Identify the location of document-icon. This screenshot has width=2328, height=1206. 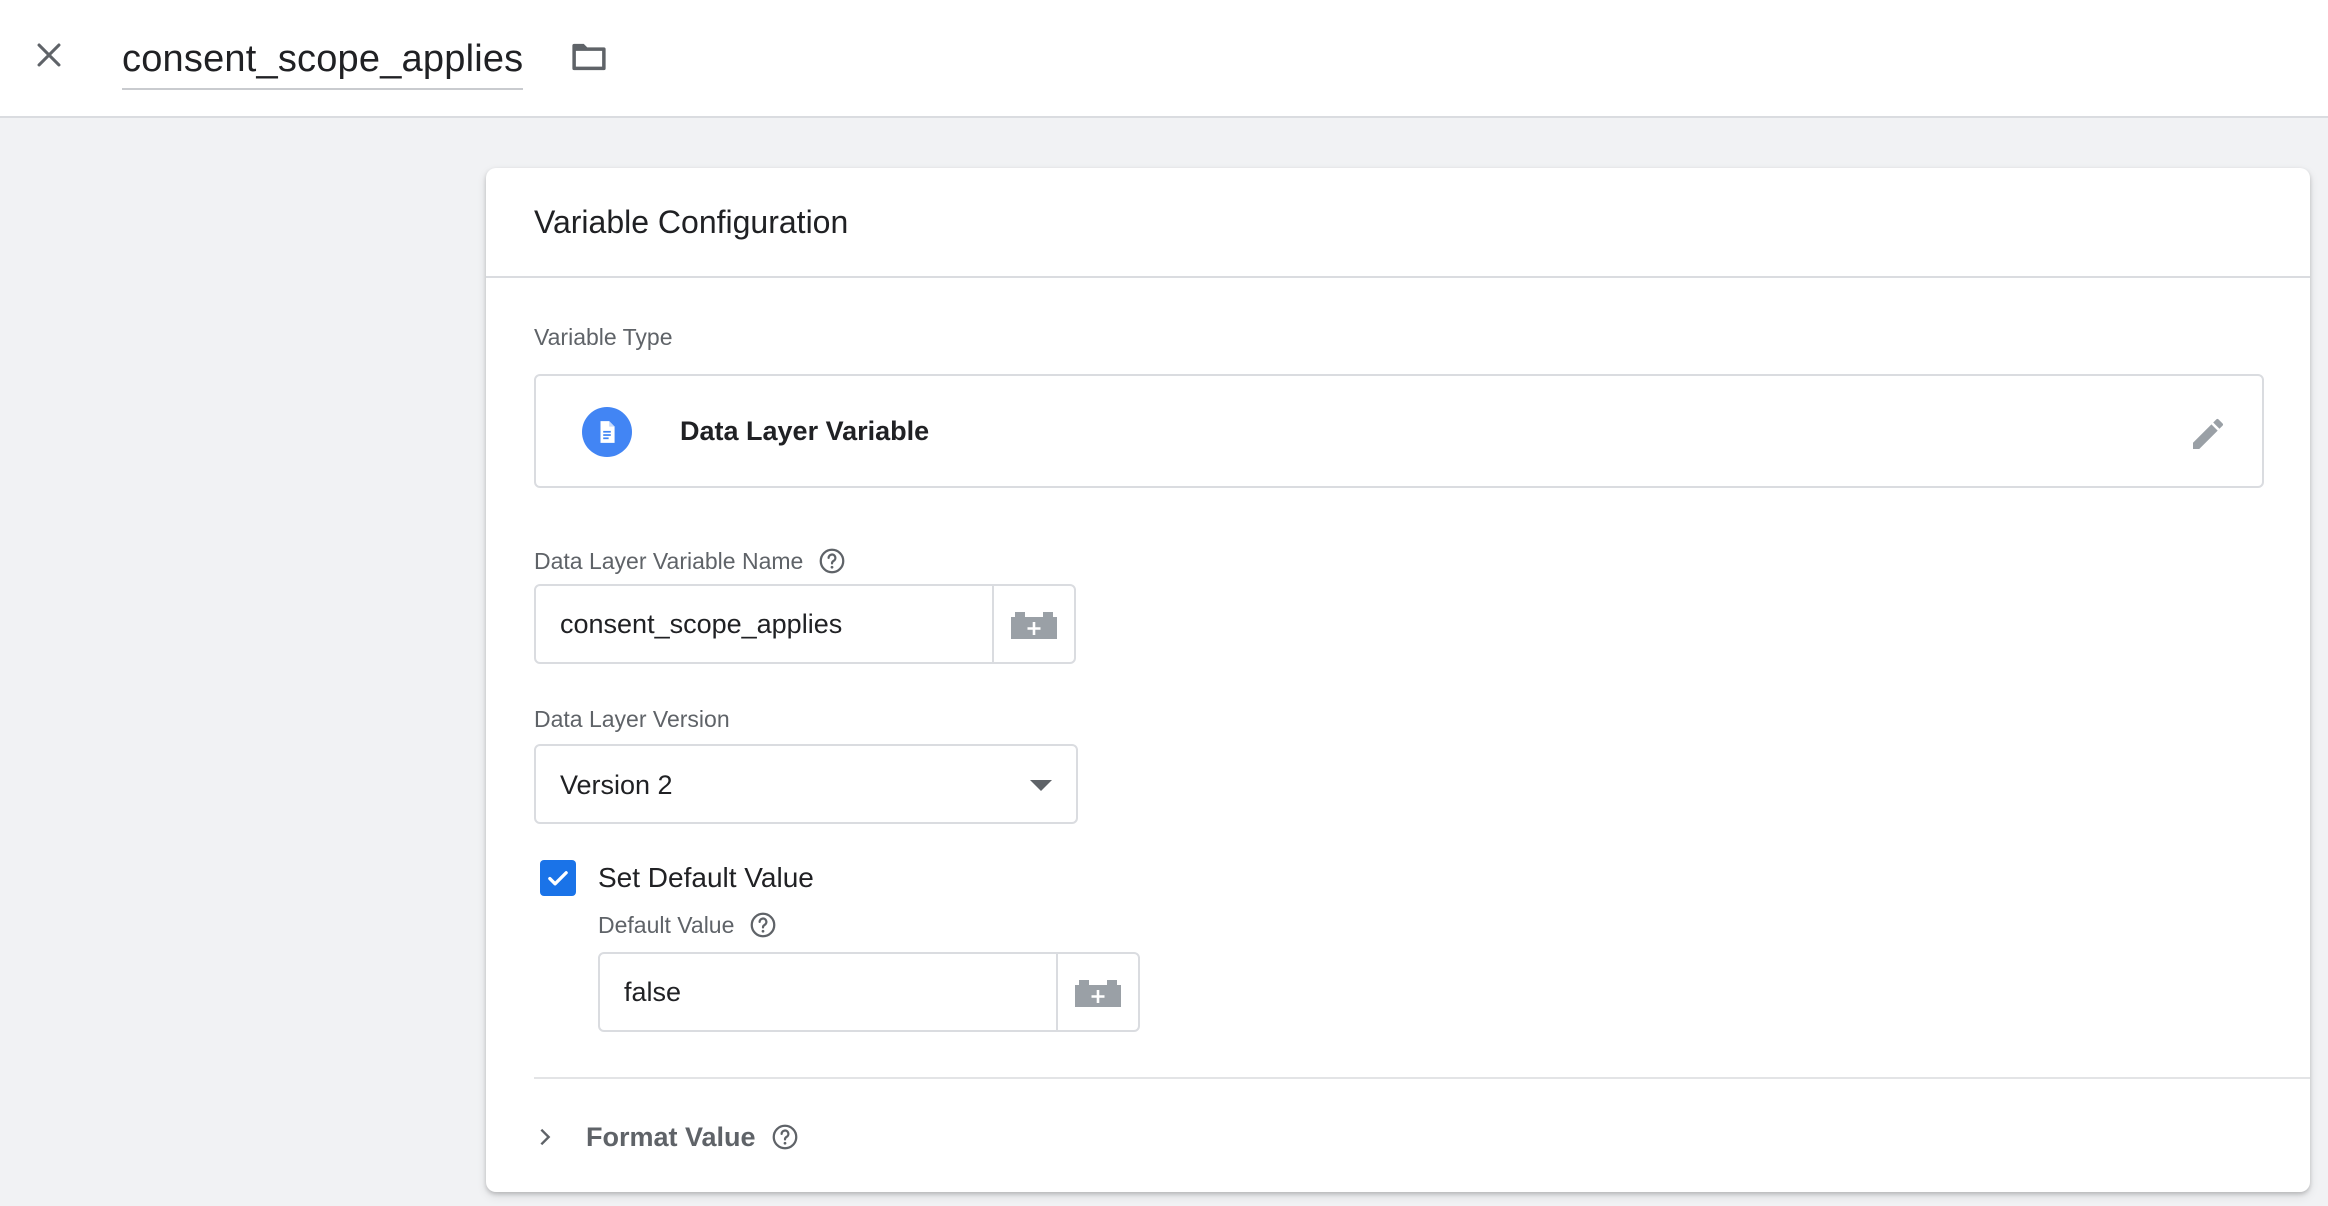
(607, 432).